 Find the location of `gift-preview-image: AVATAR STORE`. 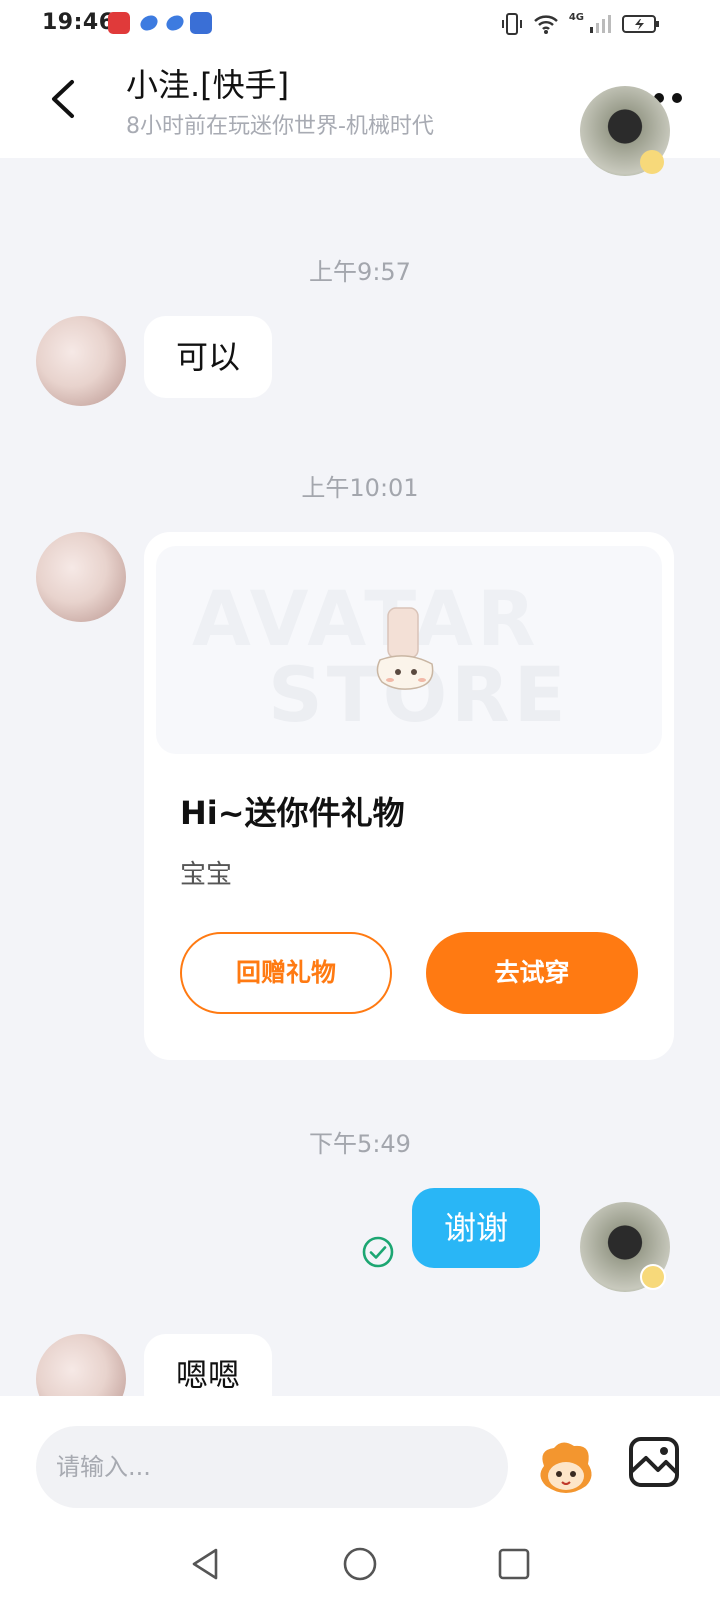

gift-preview-image: AVATAR STORE is located at coordinates (409, 650).